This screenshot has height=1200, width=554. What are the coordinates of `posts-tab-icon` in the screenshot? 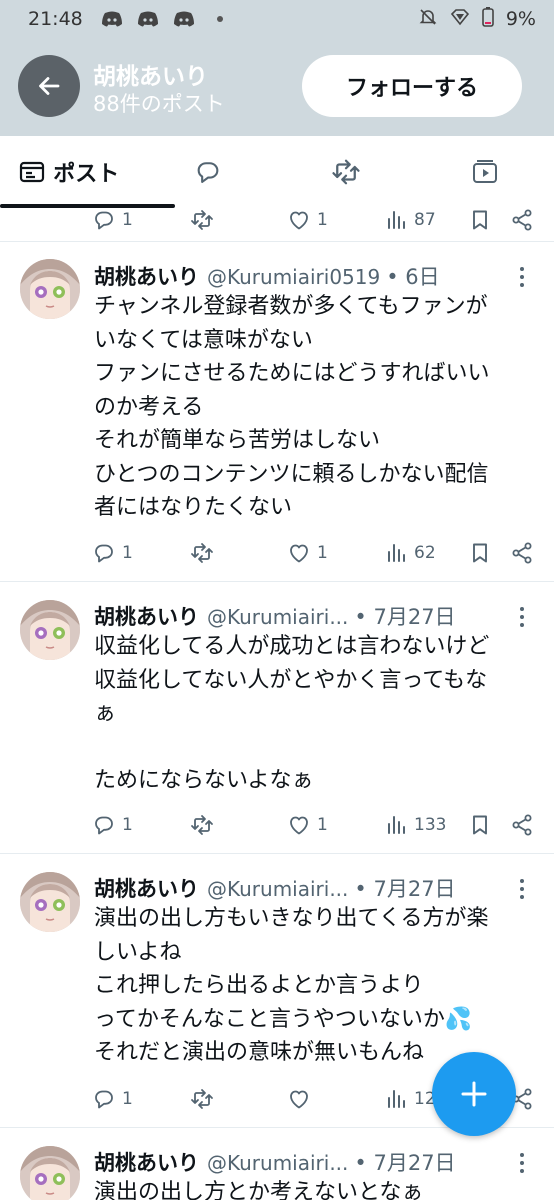 It's located at (32, 172).